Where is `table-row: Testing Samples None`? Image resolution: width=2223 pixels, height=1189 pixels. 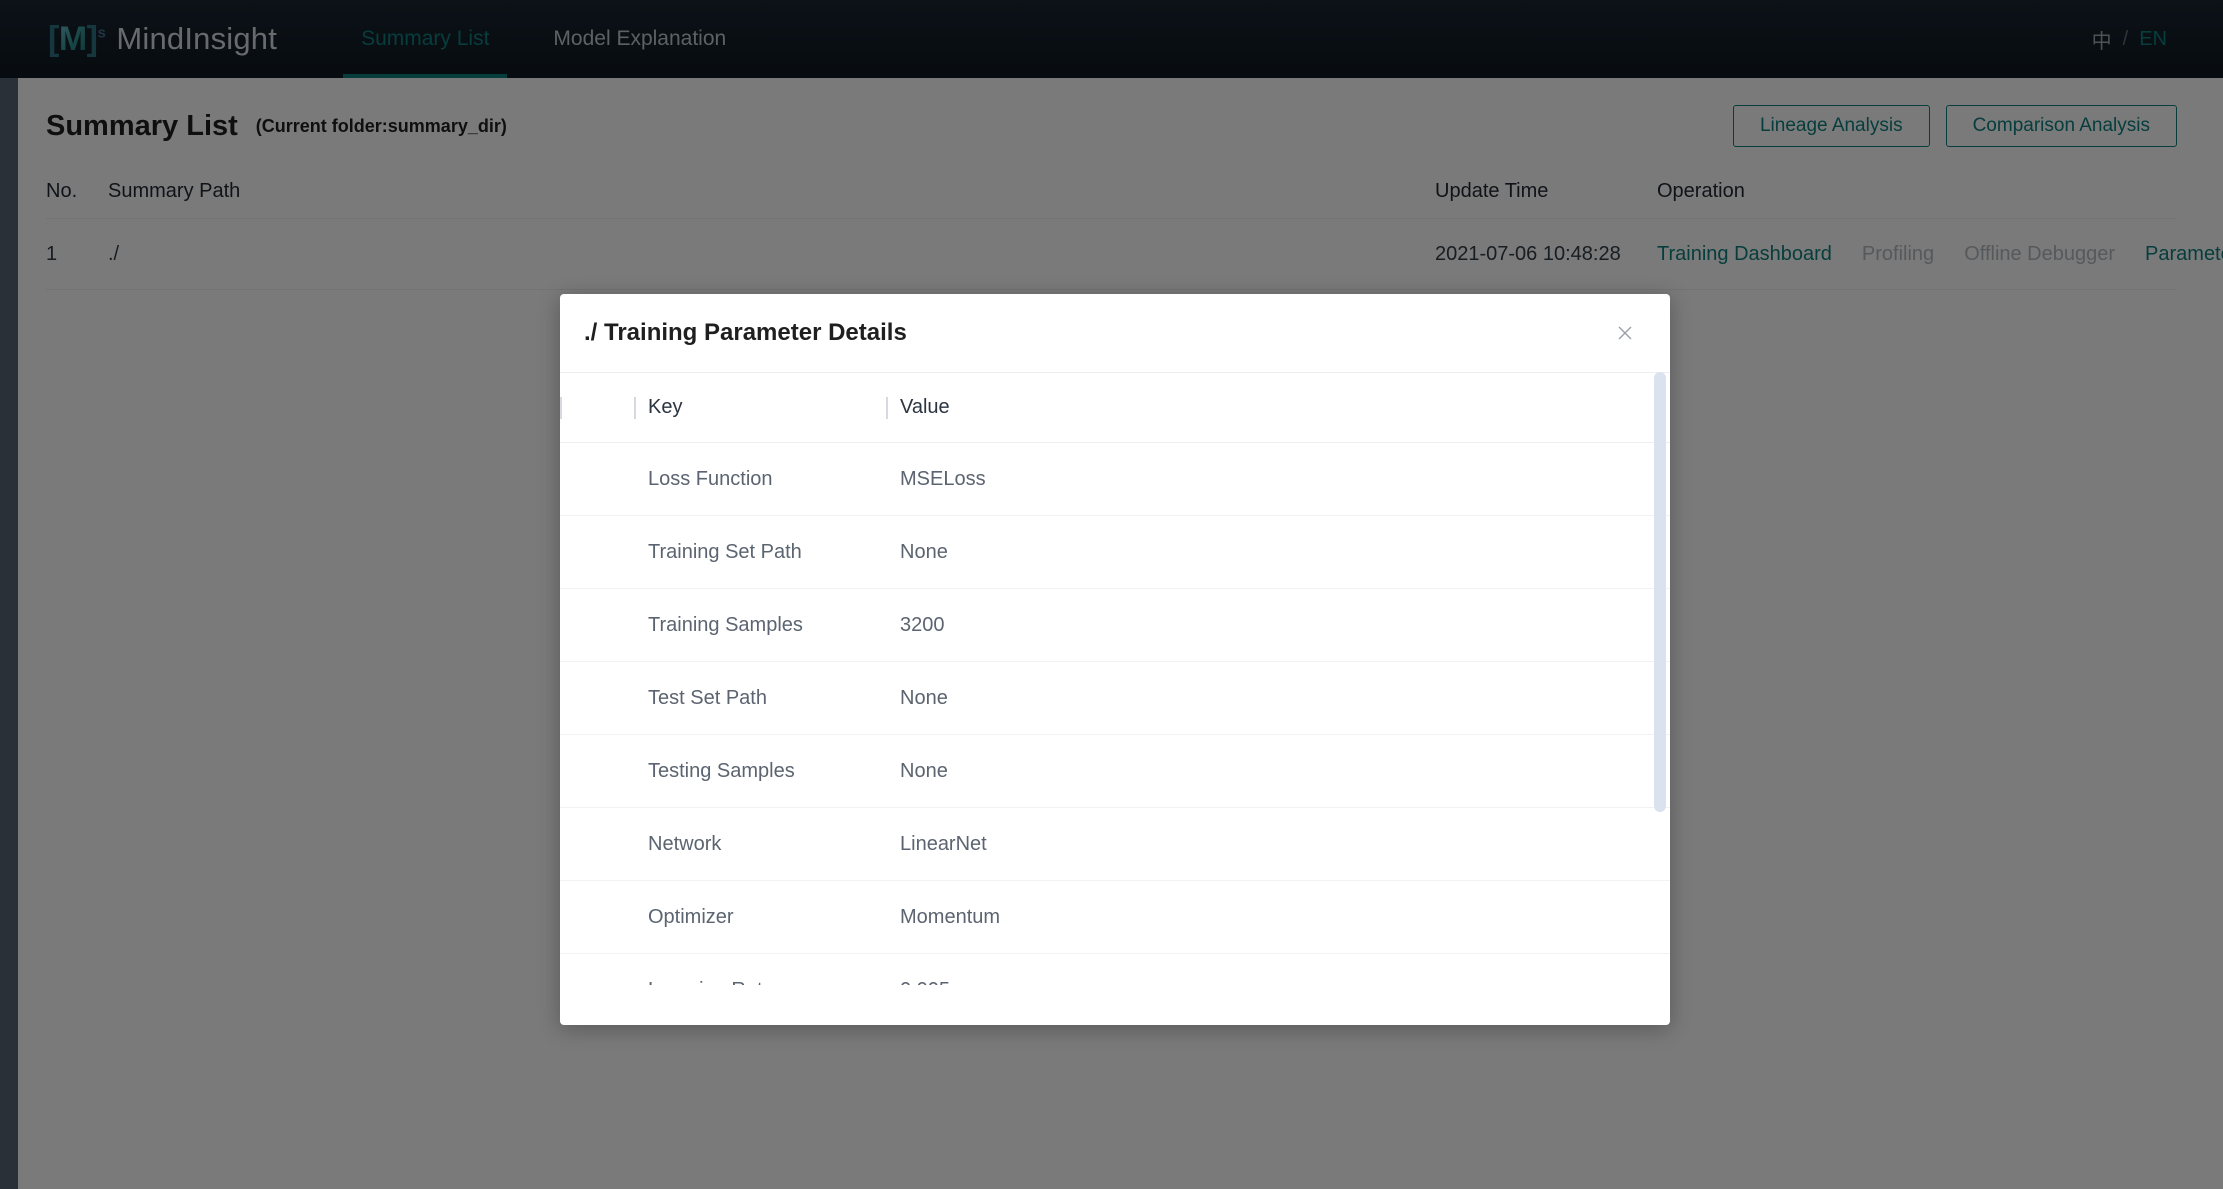 table-row: Testing Samples None is located at coordinates (1115, 771).